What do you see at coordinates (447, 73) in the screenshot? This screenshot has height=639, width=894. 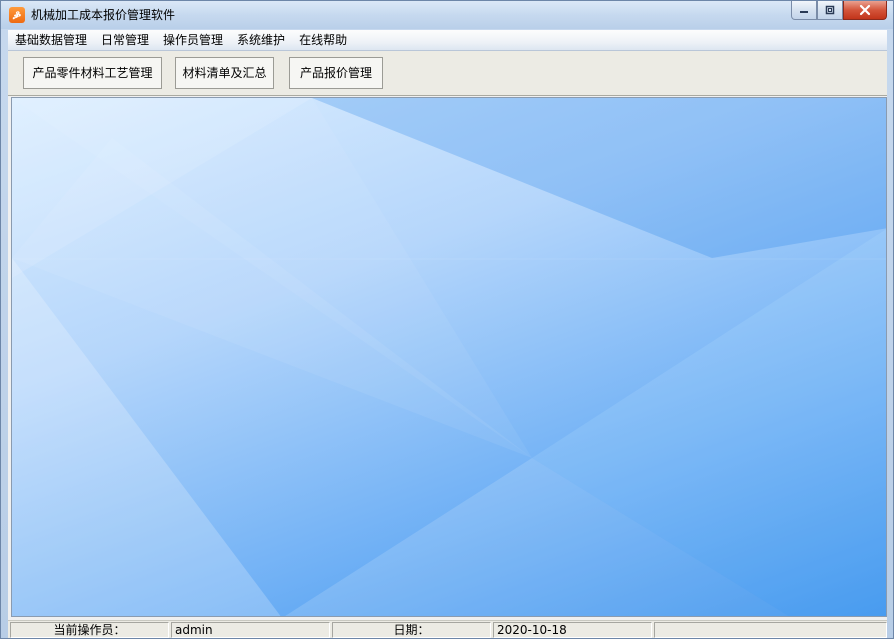 I see `toolbar: 产品零件材料工艺管理 材料清单及汇总 产品报价管理` at bounding box center [447, 73].